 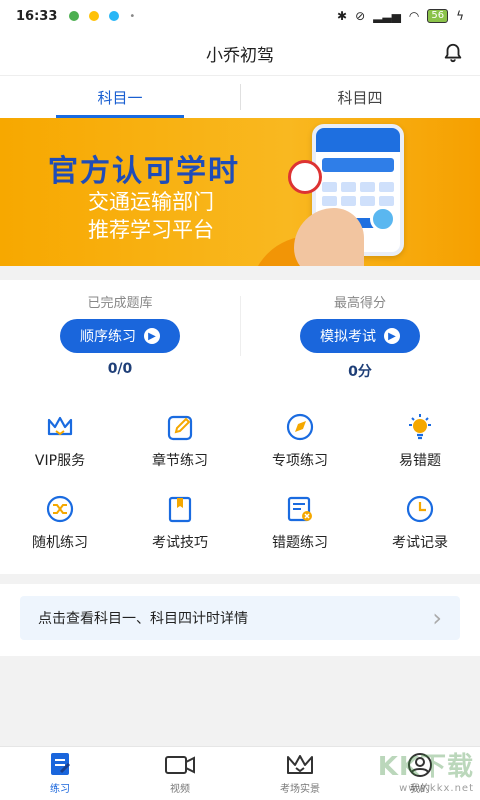 I want to click on notification-icons: •, so click(x=102, y=16).